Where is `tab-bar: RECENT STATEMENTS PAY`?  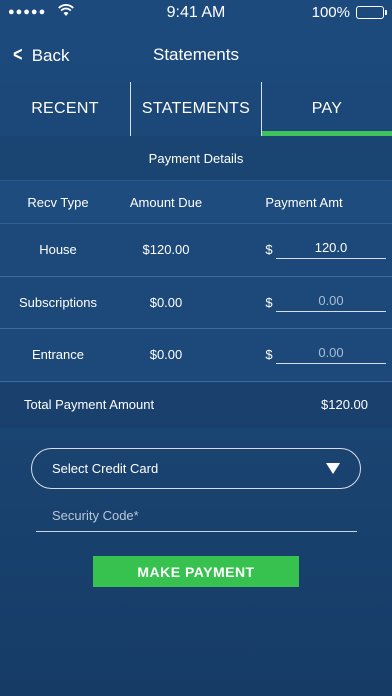 tab-bar: RECENT STATEMENTS PAY is located at coordinates (196, 109).